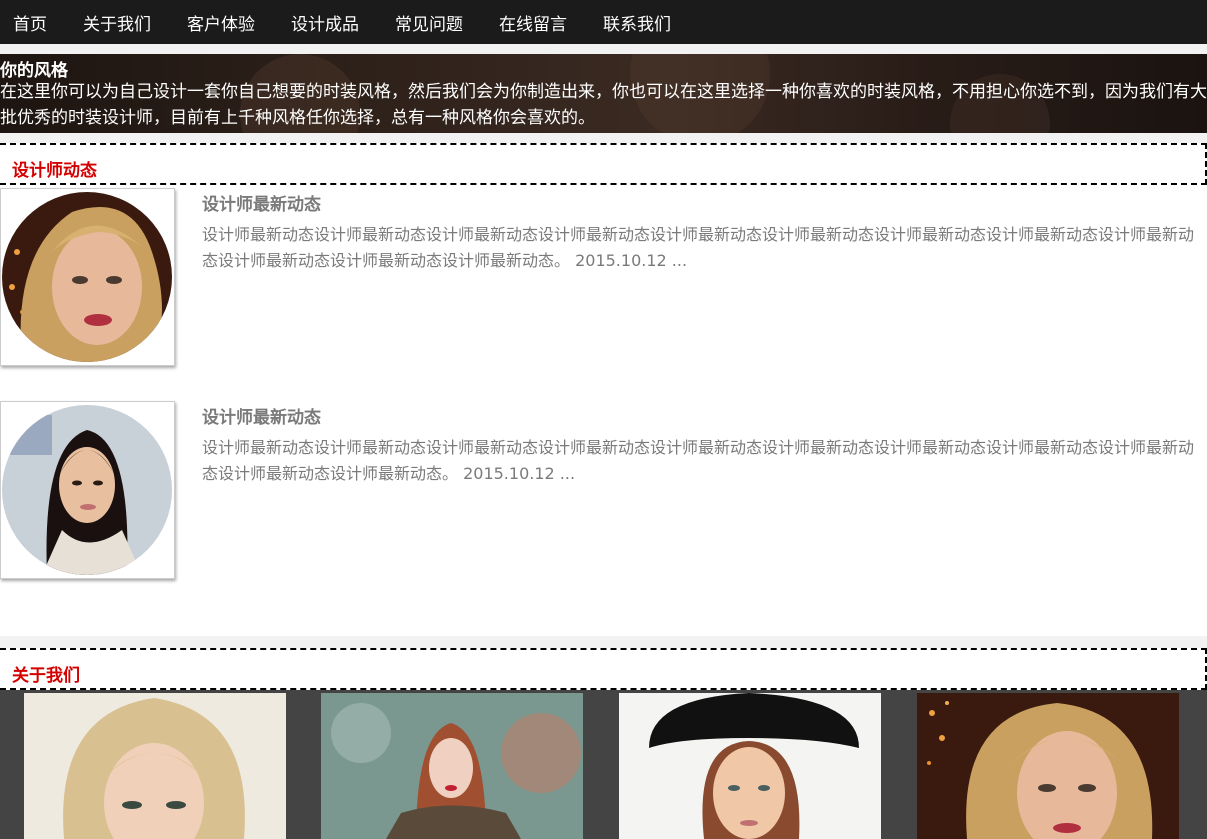 Image resolution: width=1207 pixels, height=839 pixels. Describe the element at coordinates (325, 22) in the screenshot. I see `nav-works: 设计成品` at that location.